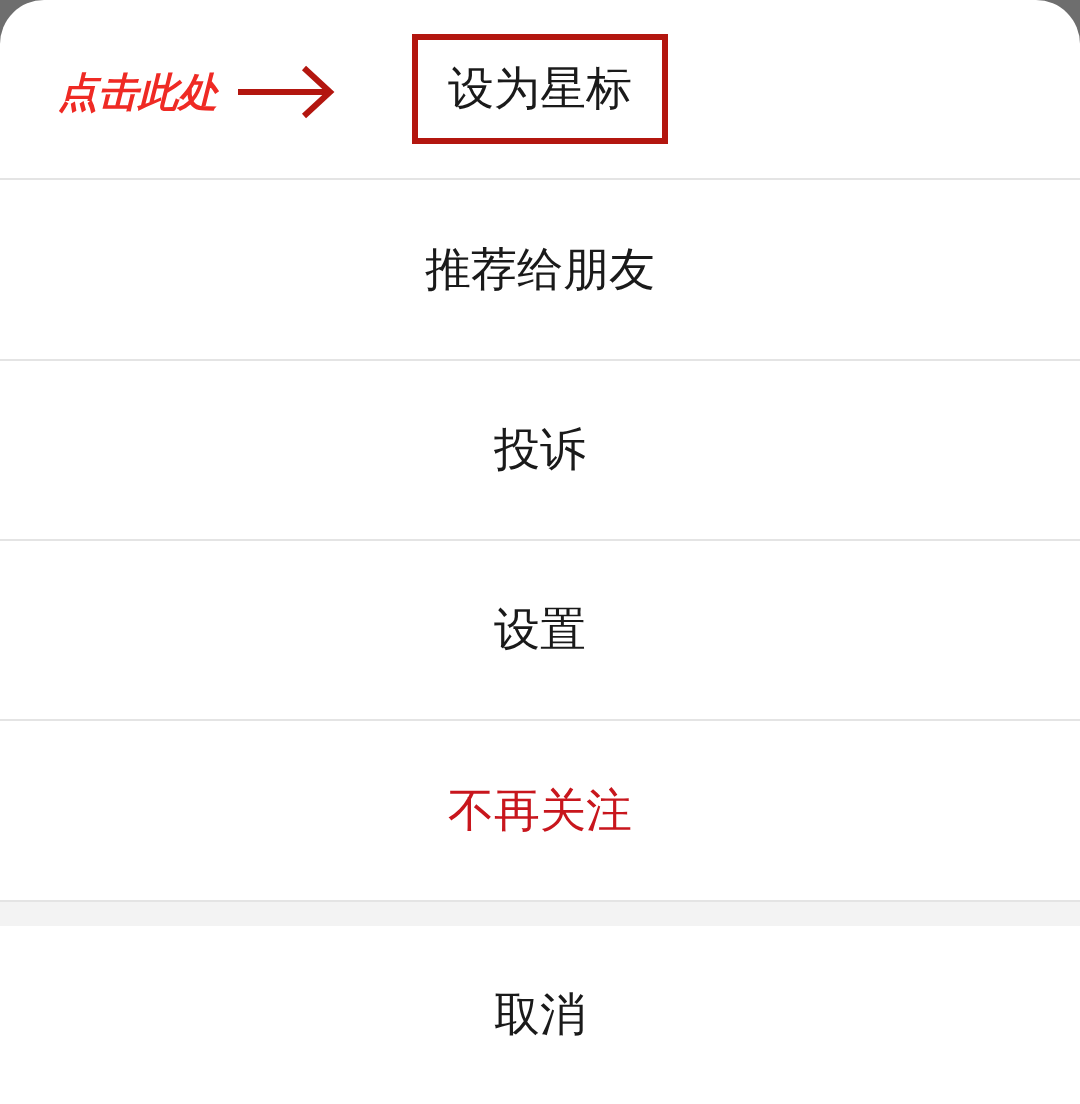 The width and height of the screenshot is (1080, 1104). Describe the element at coordinates (540, 269) in the screenshot. I see `menu-item: 推荐给朋友` at that location.